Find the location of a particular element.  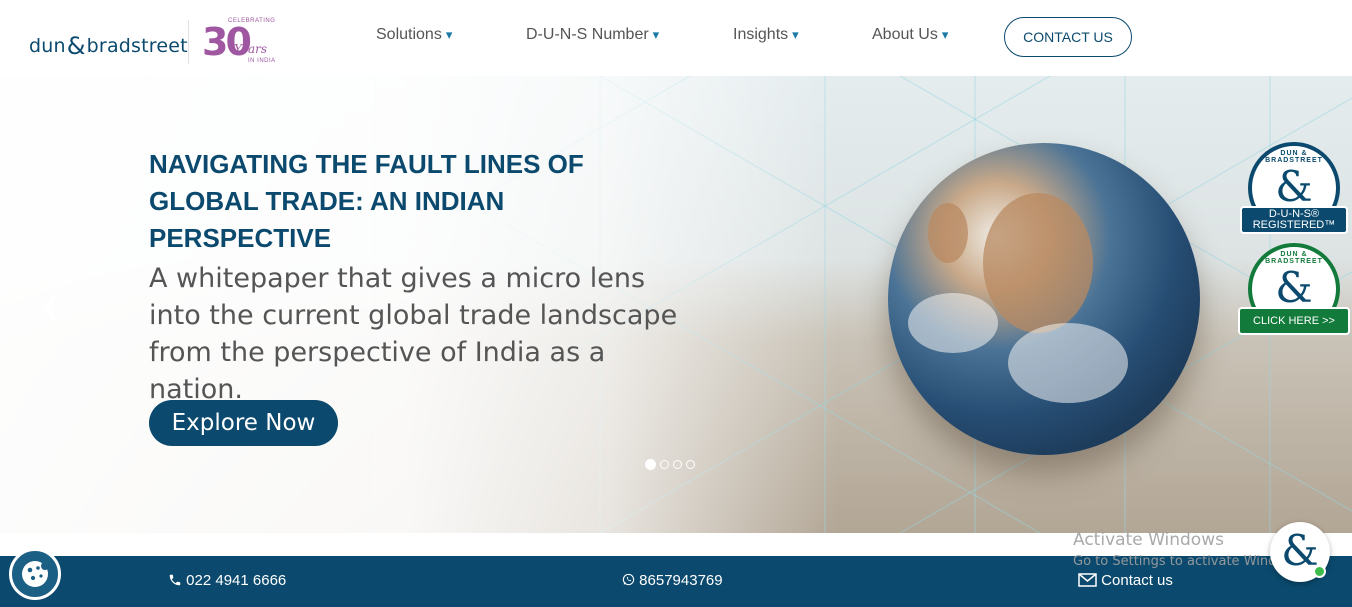

phone-icon is located at coordinates (175, 580).